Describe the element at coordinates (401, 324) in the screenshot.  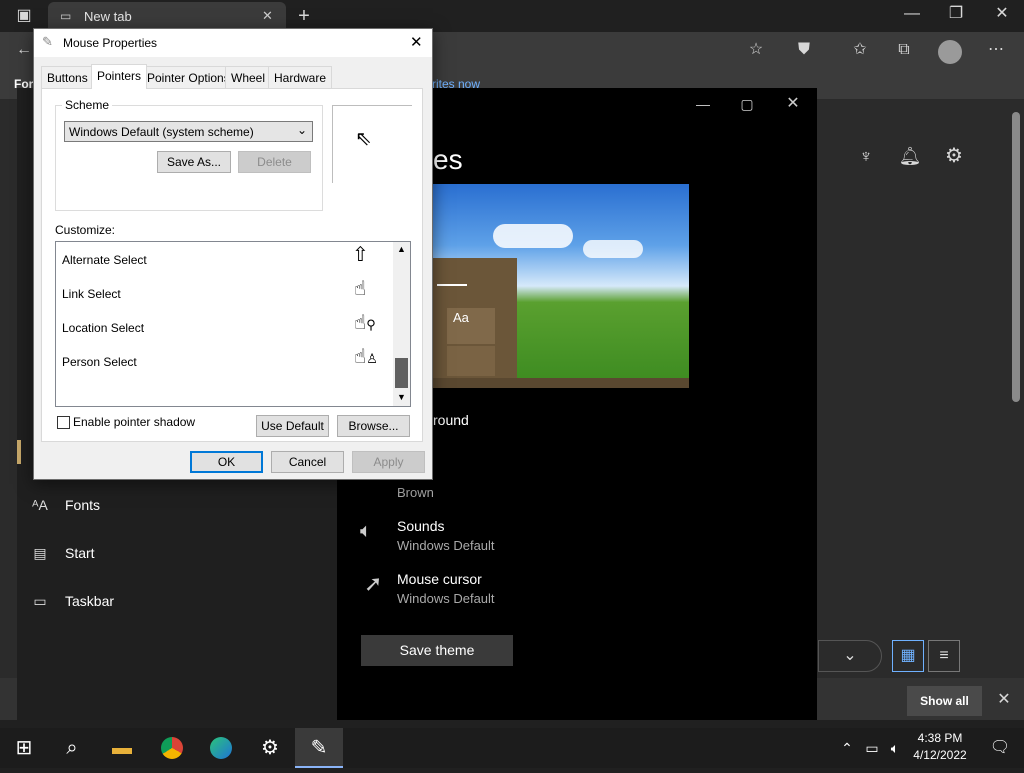
I see `list-scrollbar: ▲ ▼` at that location.